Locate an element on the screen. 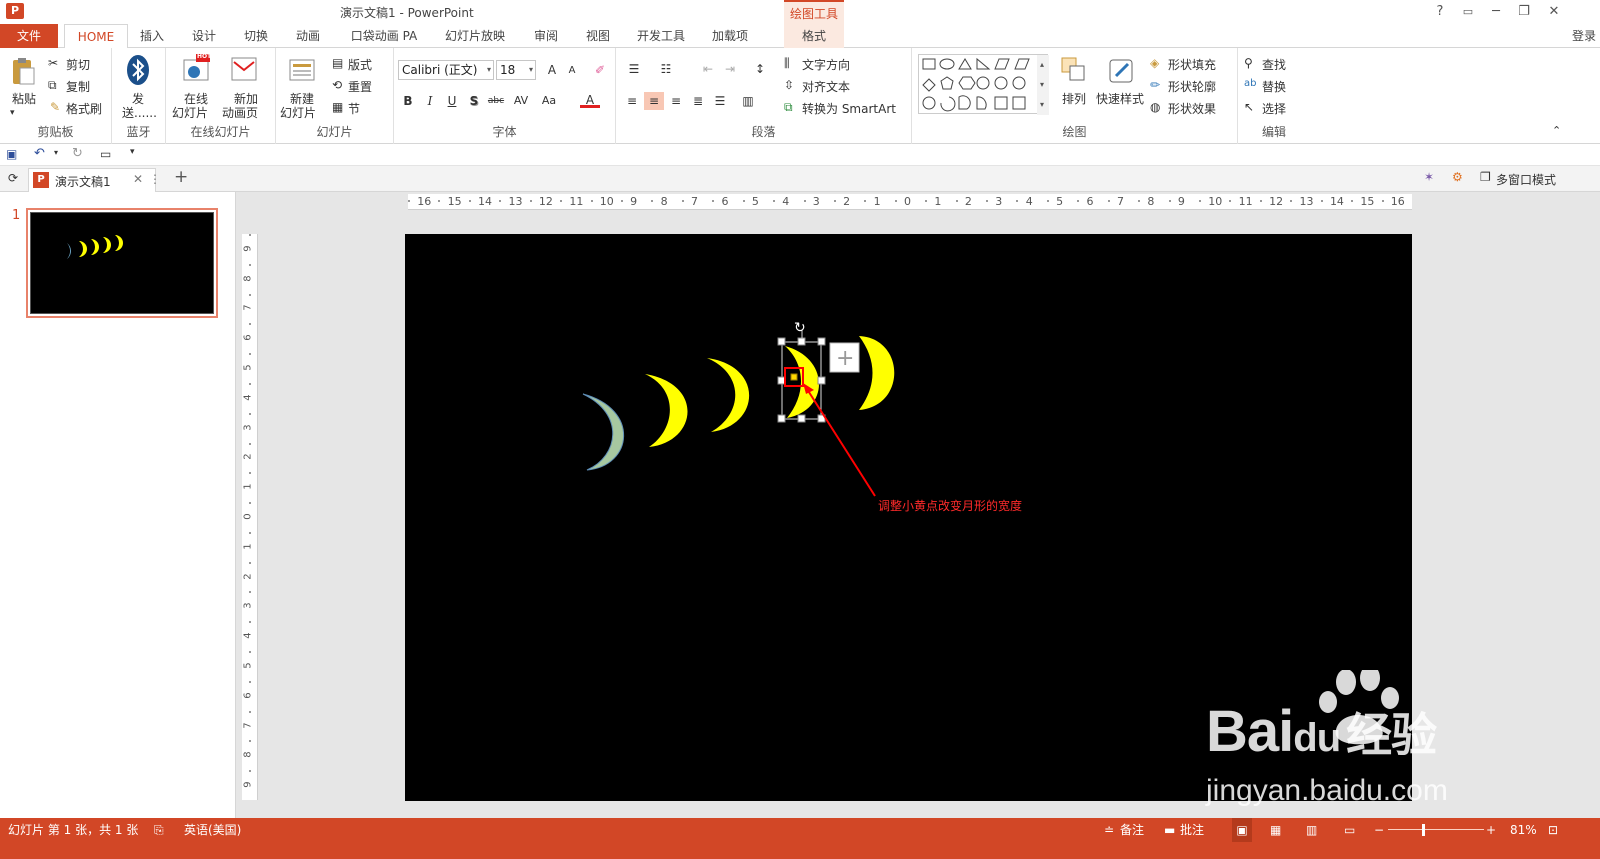 The width and height of the screenshot is (1600, 859). align-right-icon: ≡ is located at coordinates (676, 101).